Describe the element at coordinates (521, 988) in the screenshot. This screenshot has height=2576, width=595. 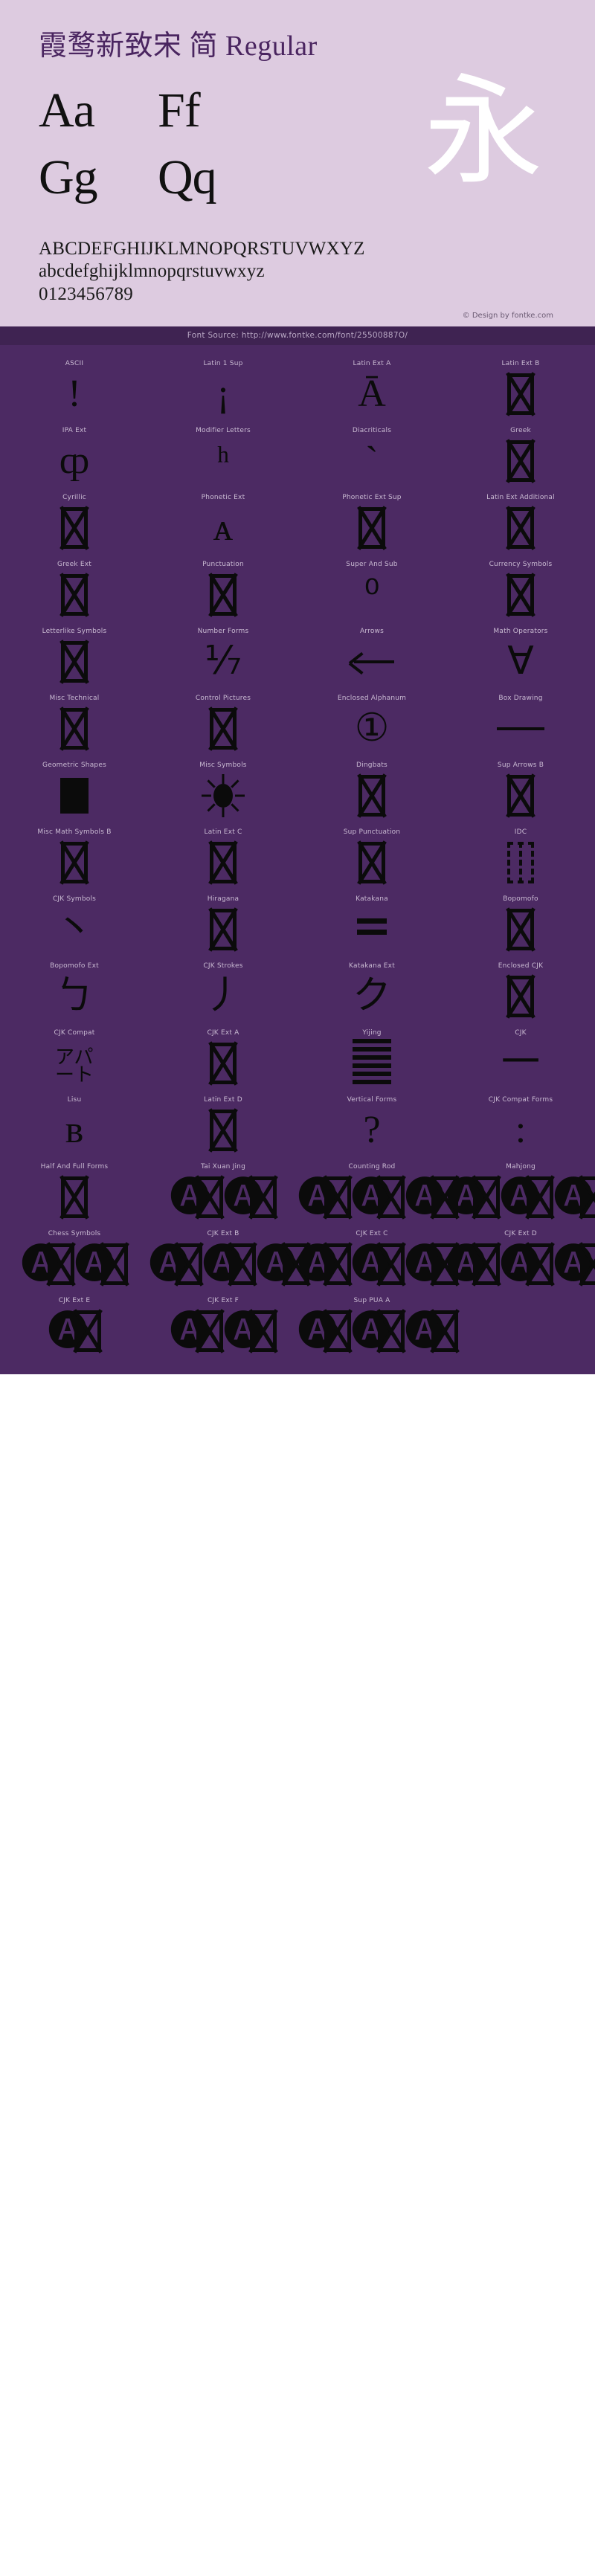
I see `unicode-block-cell: Enclosed CJK` at that location.